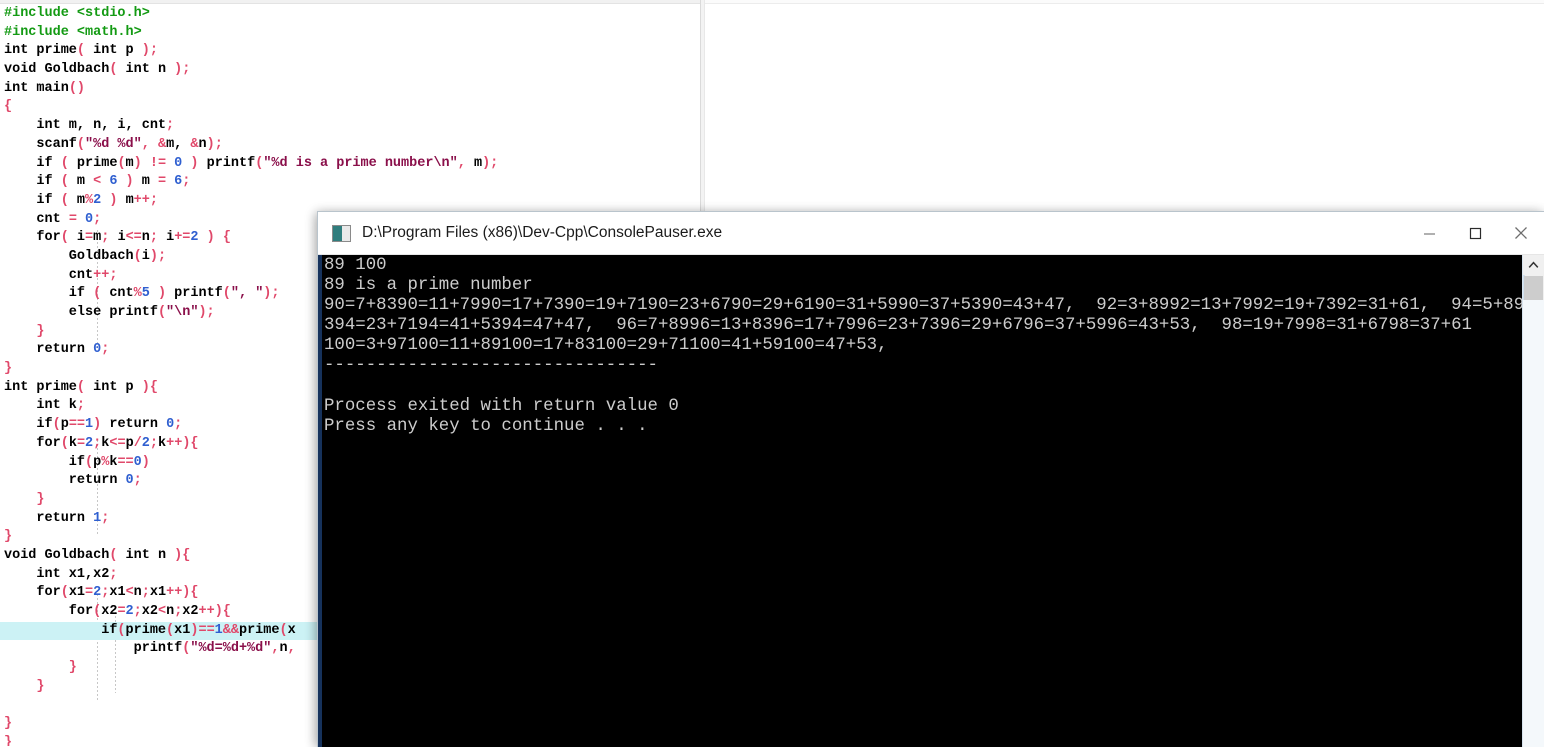 The width and height of the screenshot is (1544, 747). What do you see at coordinates (8, 107) in the screenshot?
I see `code-token: {` at bounding box center [8, 107].